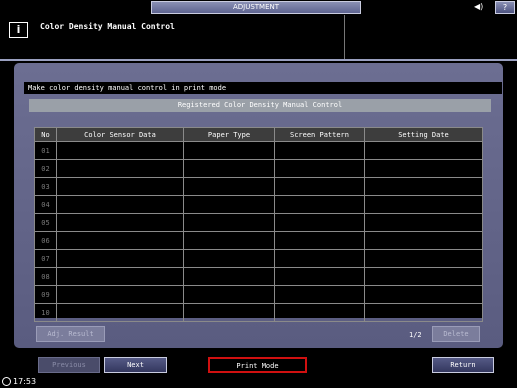  I want to click on clock-icon, so click(6, 381).